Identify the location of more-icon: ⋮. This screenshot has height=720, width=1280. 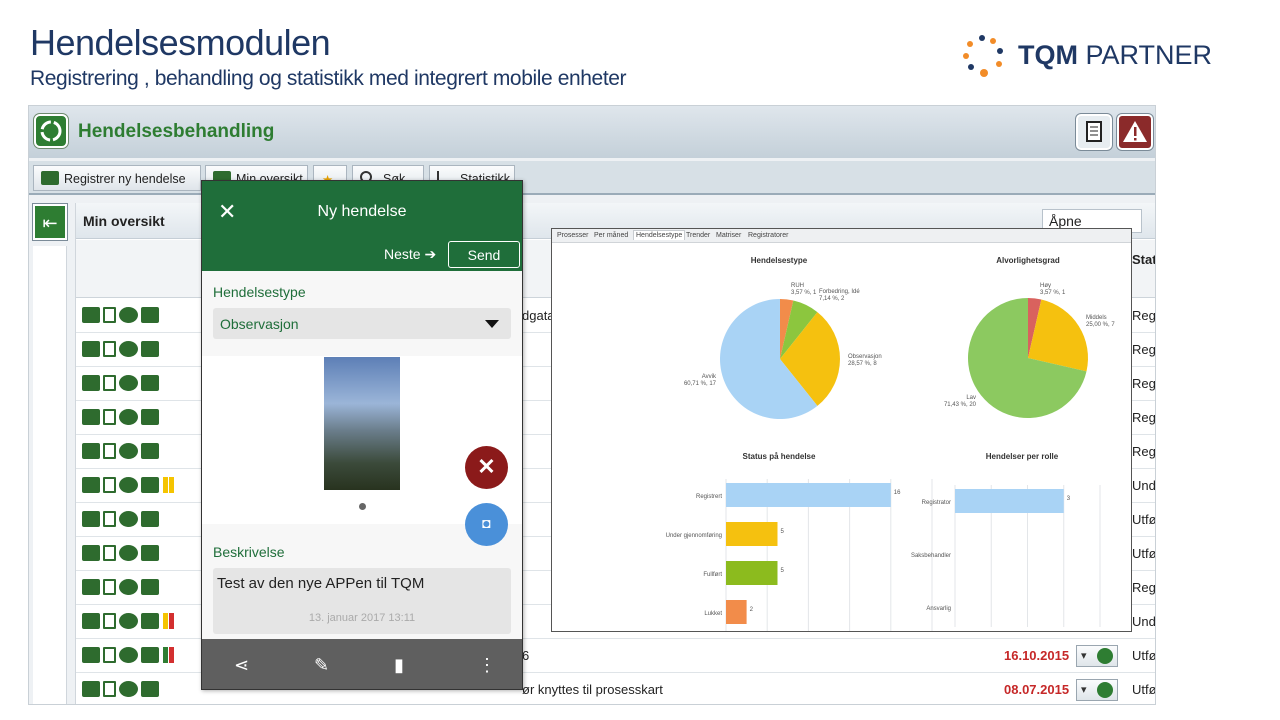
(487, 665).